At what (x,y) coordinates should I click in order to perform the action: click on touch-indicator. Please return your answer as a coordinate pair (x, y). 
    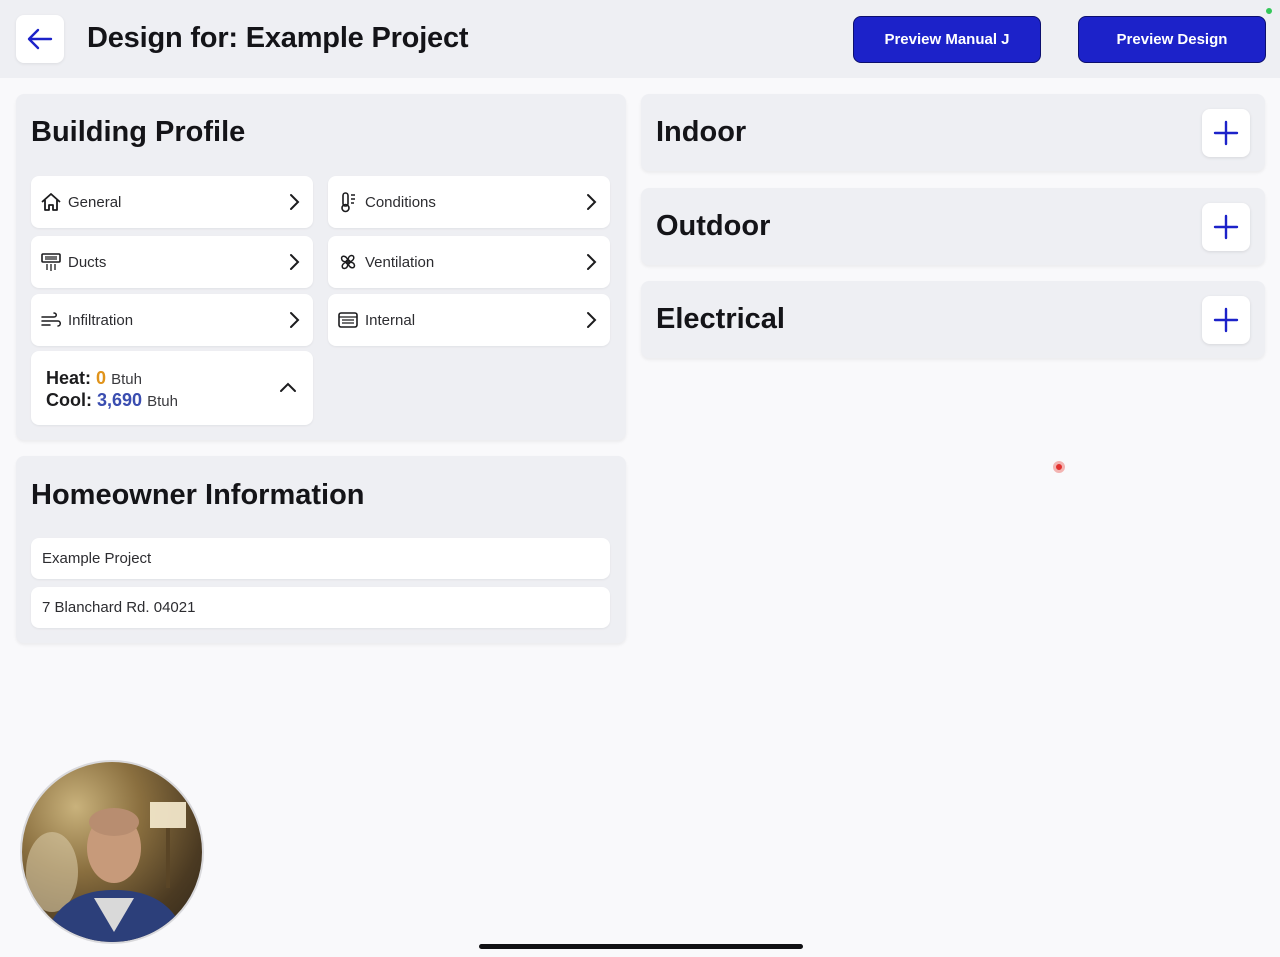
    Looking at the image, I should click on (1059, 467).